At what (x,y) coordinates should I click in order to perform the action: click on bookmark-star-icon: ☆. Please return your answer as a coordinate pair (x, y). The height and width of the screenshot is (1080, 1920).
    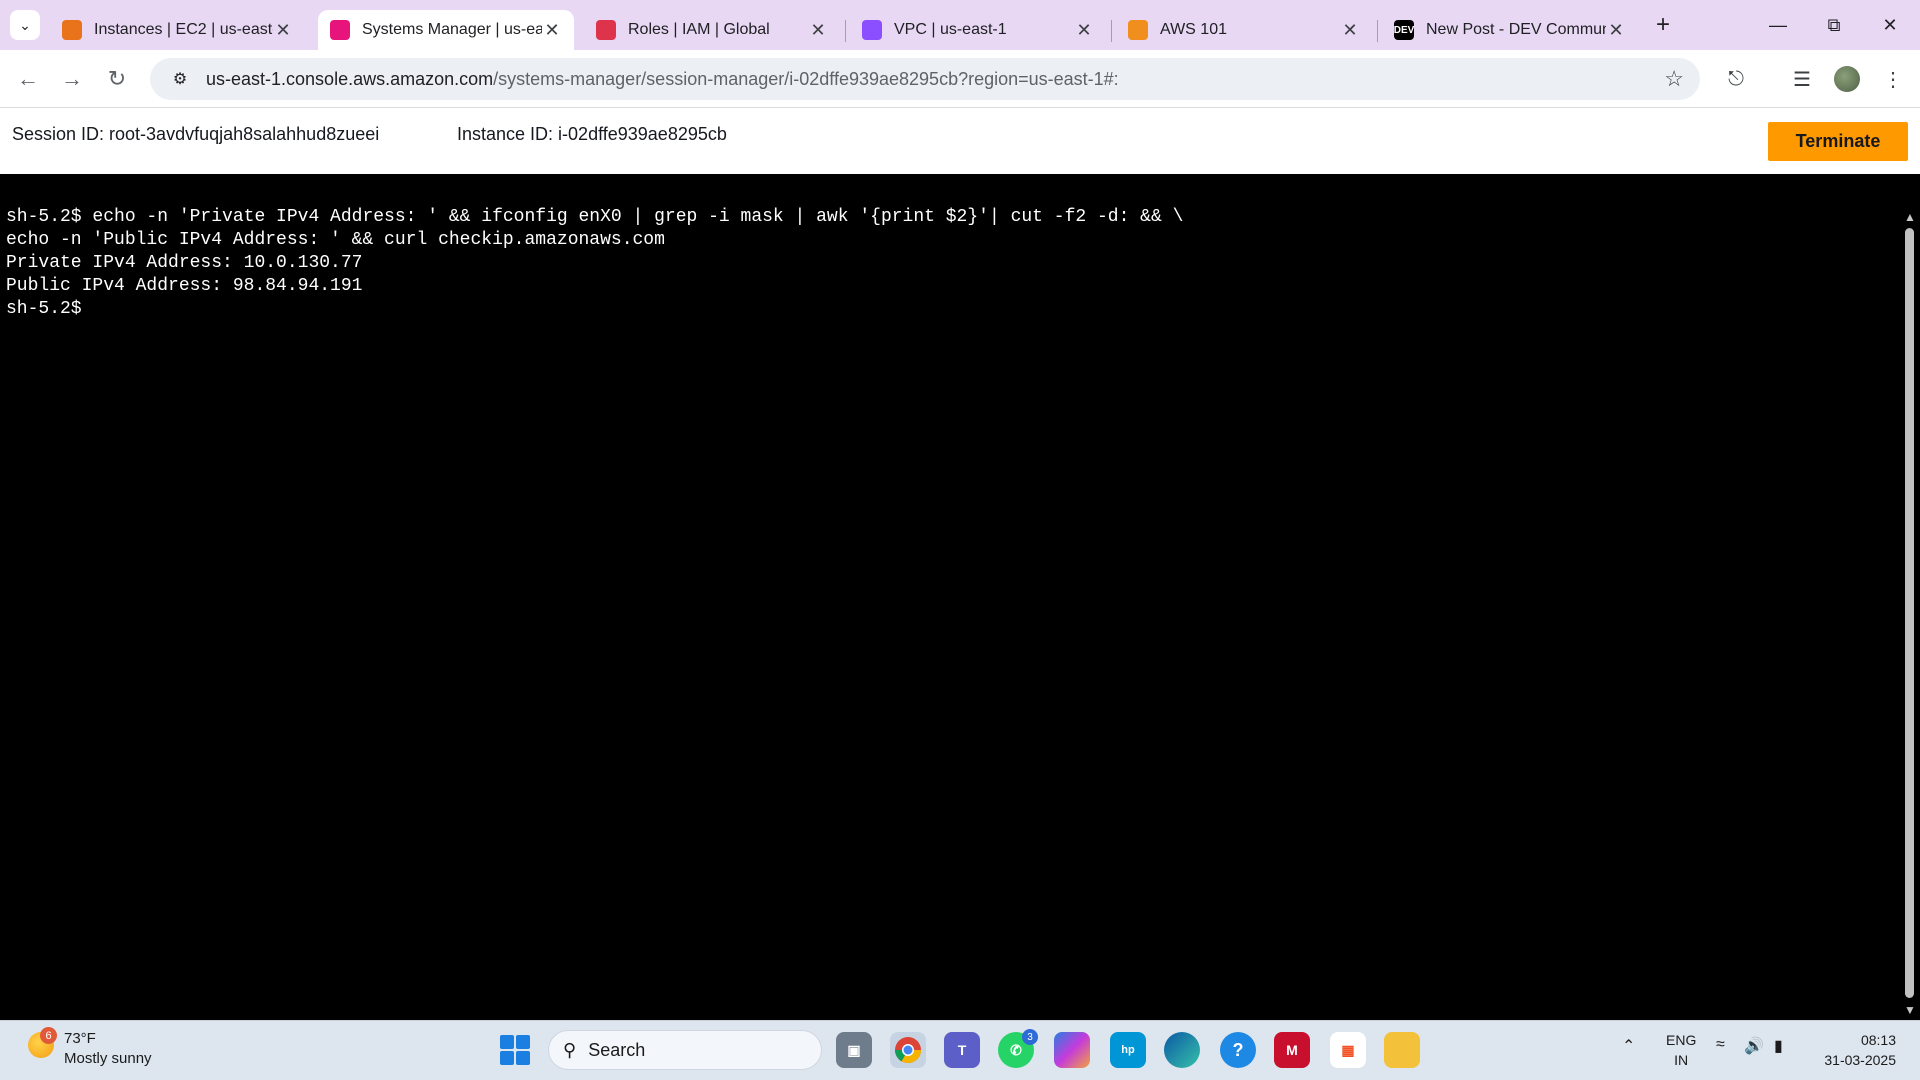
    Looking at the image, I should click on (1674, 79).